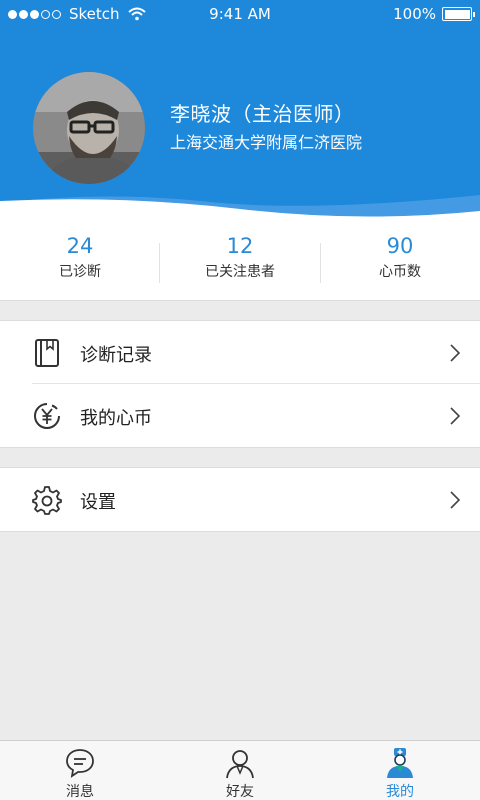  Describe the element at coordinates (400, 792) in the screenshot. I see `tab-label: 我的` at that location.